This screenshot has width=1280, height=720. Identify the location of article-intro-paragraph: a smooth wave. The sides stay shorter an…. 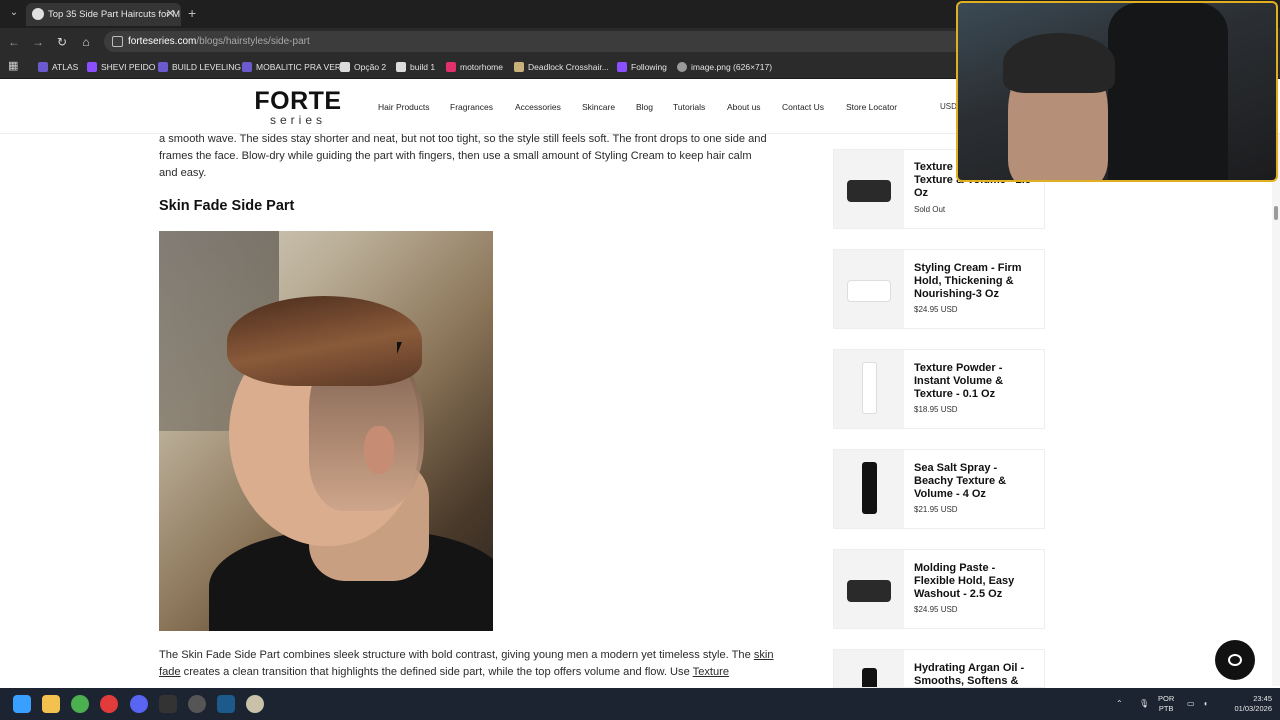
(463, 156).